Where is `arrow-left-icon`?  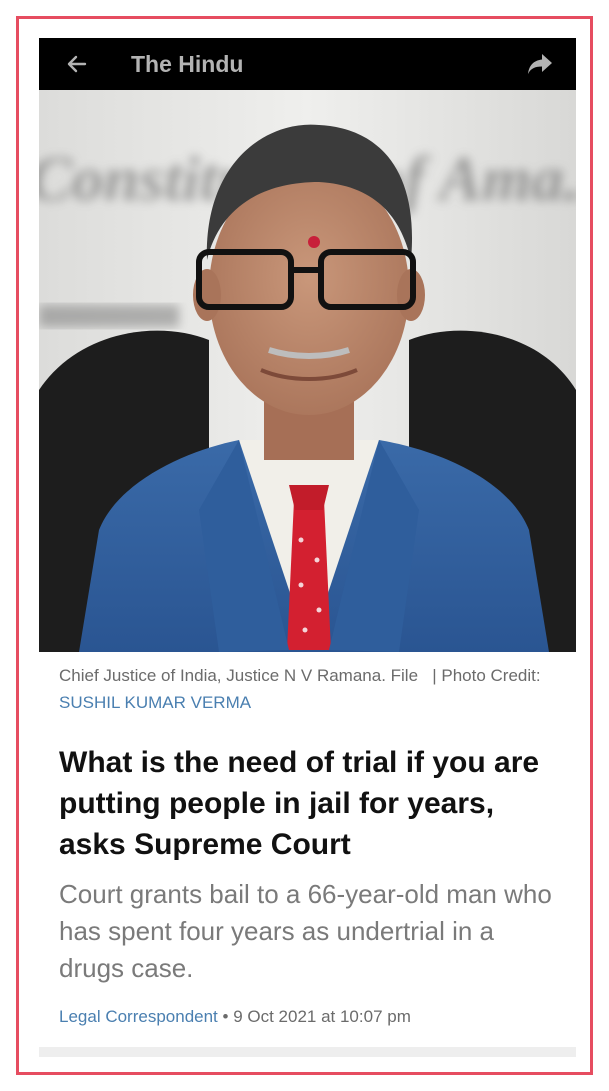 arrow-left-icon is located at coordinates (77, 64).